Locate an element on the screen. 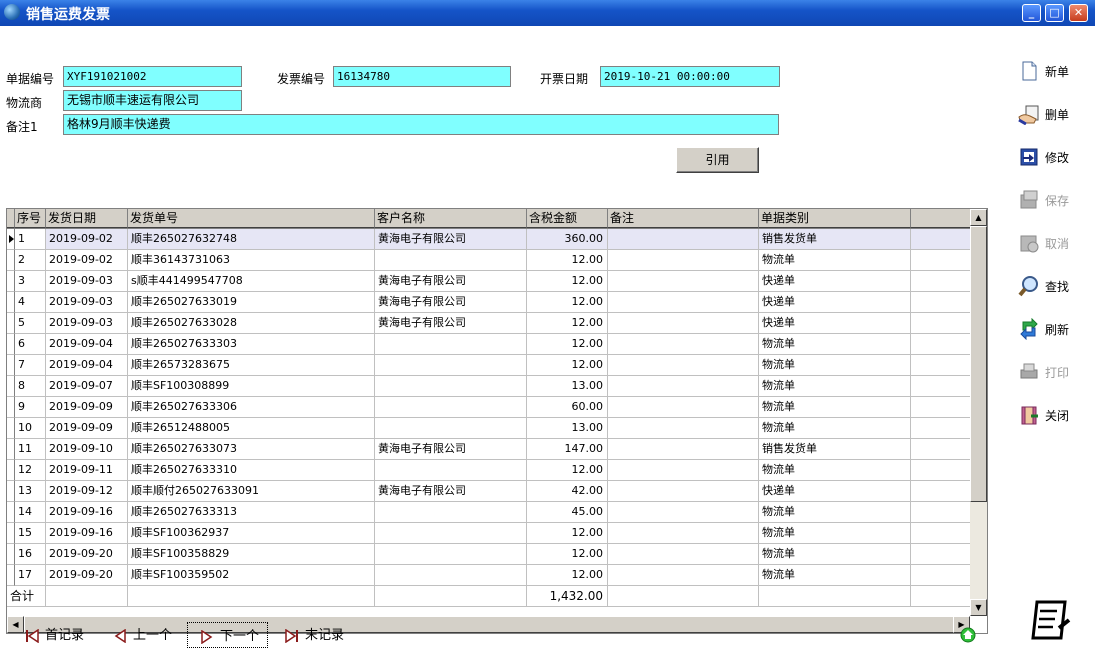  cell-doc-type: 销售发货单 is located at coordinates (835, 449).